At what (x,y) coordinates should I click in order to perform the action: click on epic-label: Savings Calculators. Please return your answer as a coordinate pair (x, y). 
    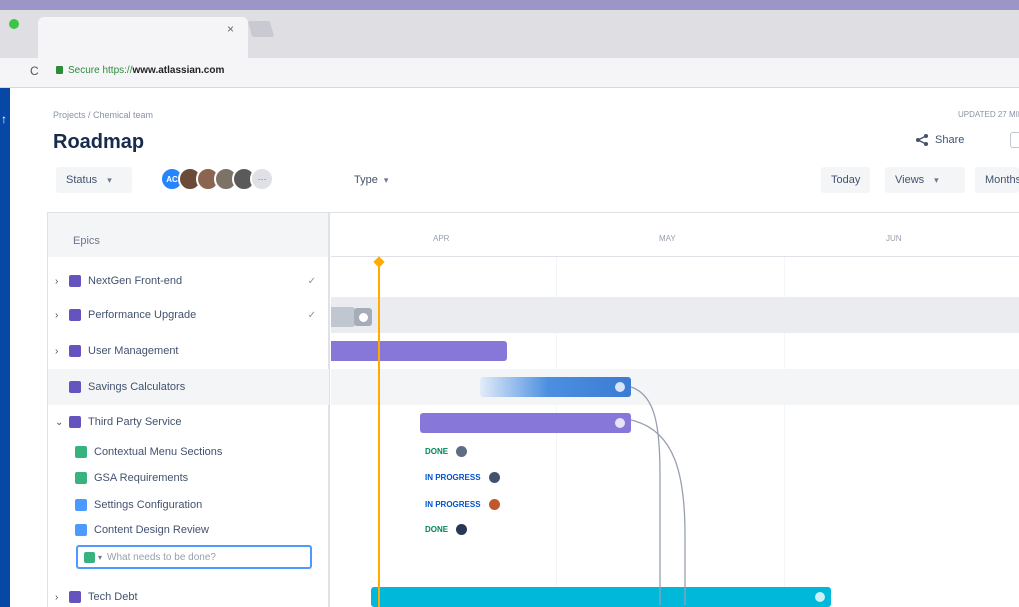
    Looking at the image, I should click on (137, 387).